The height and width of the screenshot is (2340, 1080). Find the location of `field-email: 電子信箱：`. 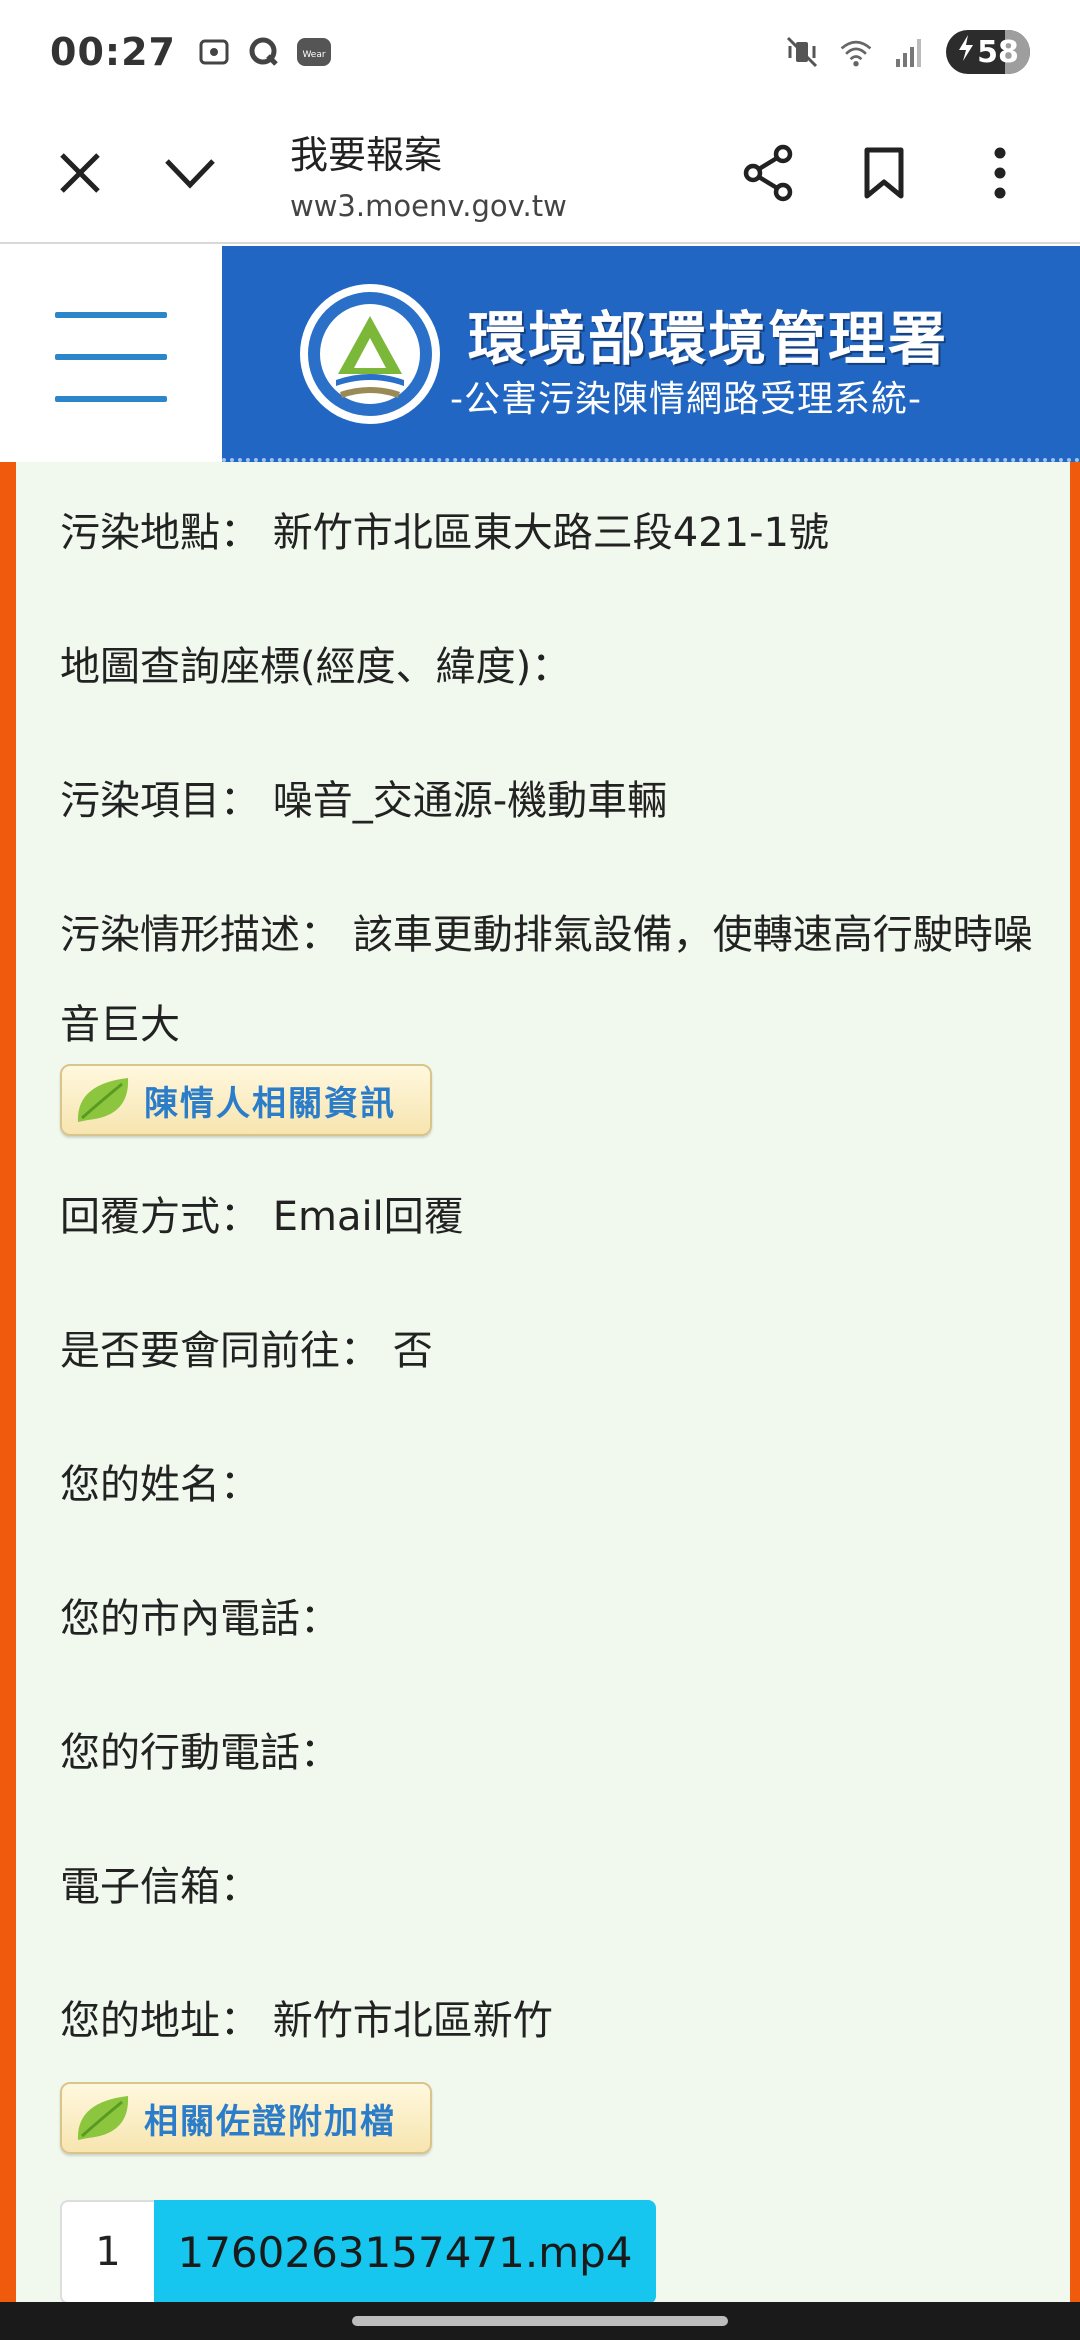

field-email: 電子信箱： is located at coordinates (550, 1887).